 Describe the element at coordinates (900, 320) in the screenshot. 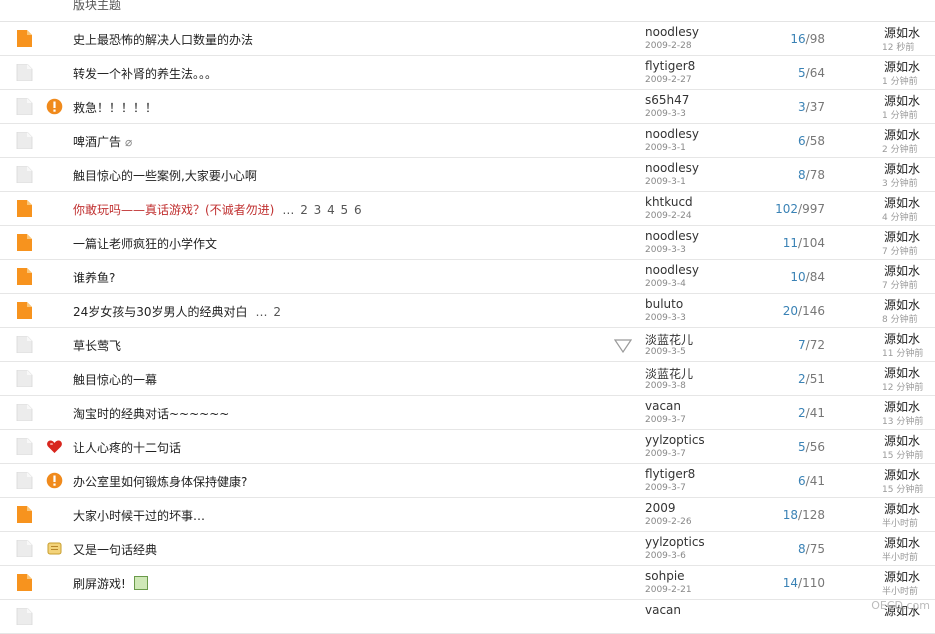

I see `last-post-time: 8 分钟前` at that location.